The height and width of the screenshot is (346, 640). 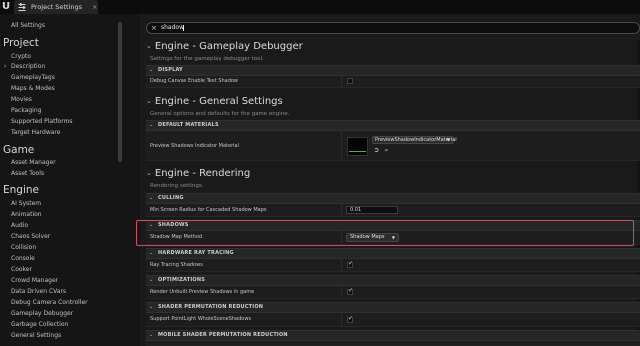 What do you see at coordinates (21, 57) in the screenshot?
I see `sidebar-item-crypto: Crypto` at bounding box center [21, 57].